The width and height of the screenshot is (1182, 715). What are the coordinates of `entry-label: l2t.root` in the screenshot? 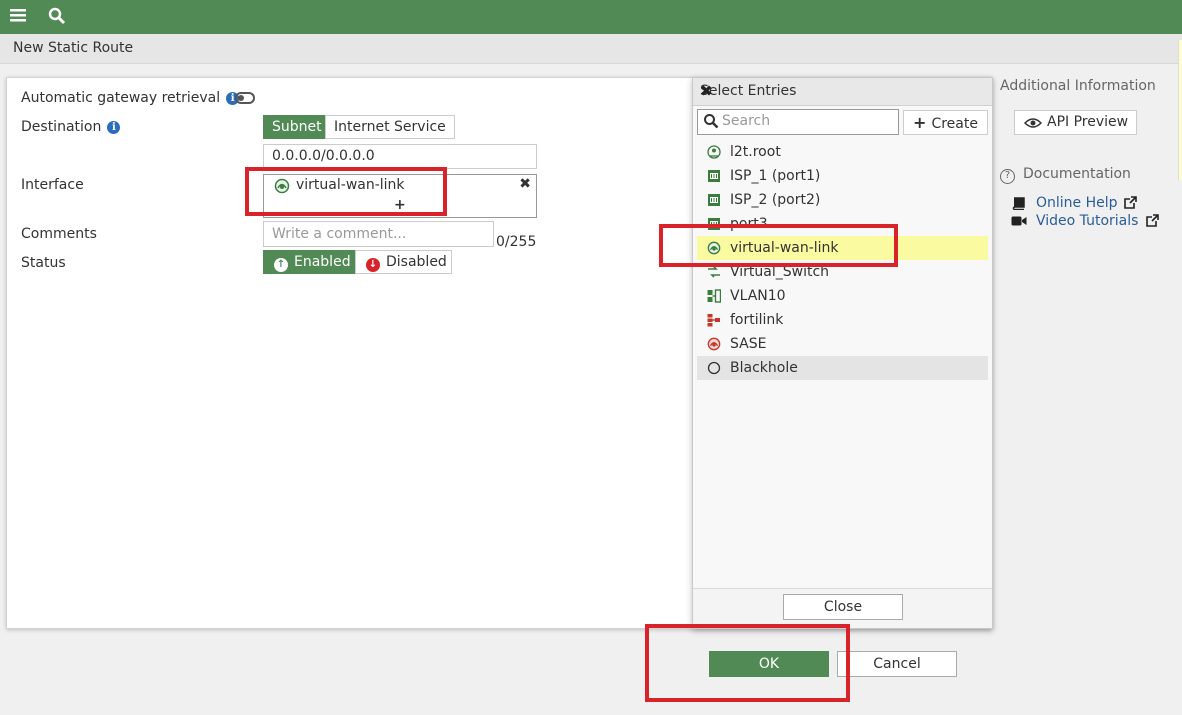 It's located at (755, 152).